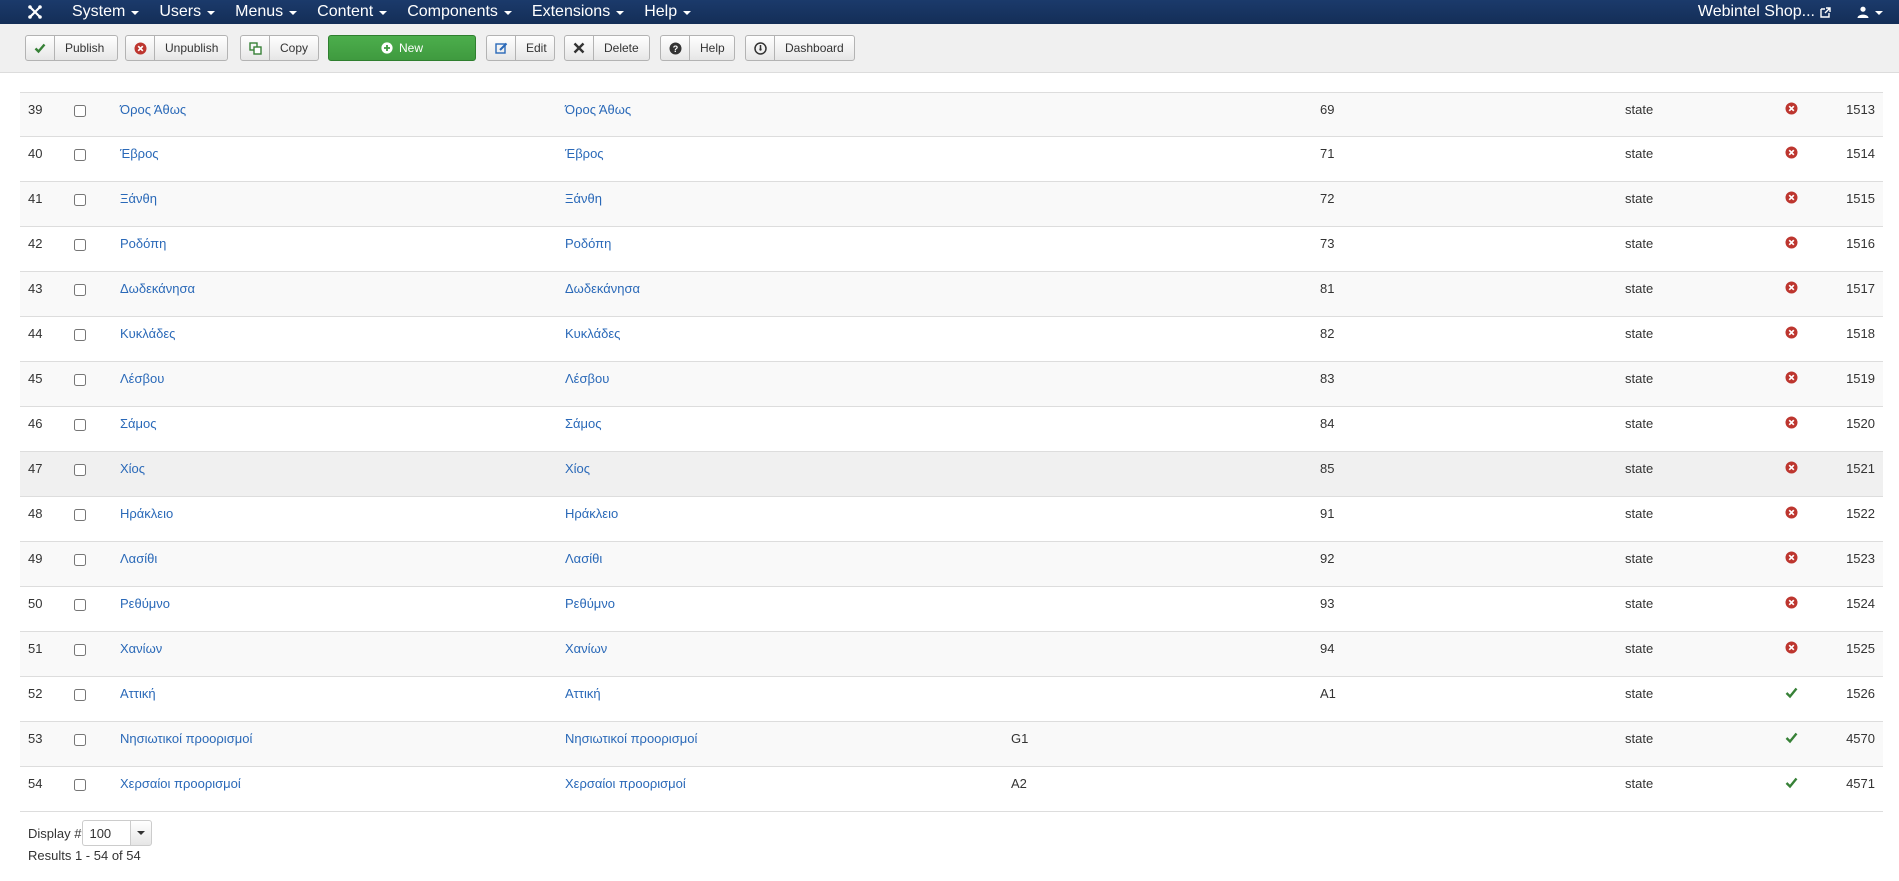 The image size is (1899, 881). What do you see at coordinates (584, 154) in the screenshot?
I see `state-name-localized-link: Έβρος` at bounding box center [584, 154].